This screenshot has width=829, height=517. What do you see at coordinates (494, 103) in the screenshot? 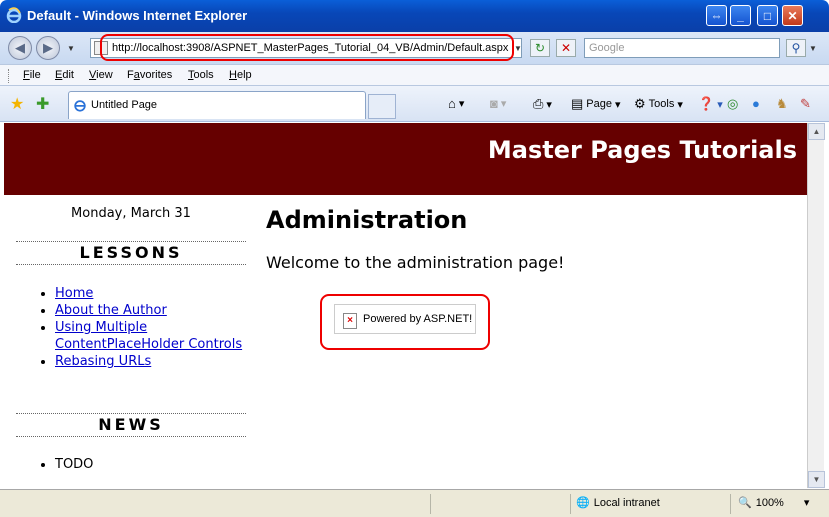
I see `rss-icon: ◙` at bounding box center [494, 103].